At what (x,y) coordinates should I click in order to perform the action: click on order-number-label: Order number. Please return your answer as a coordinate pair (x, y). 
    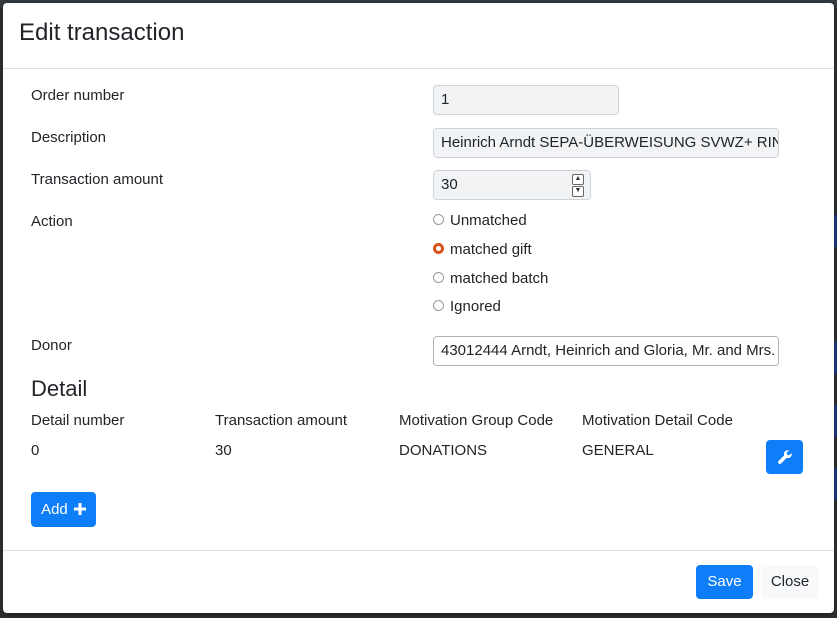
    Looking at the image, I should click on (78, 95).